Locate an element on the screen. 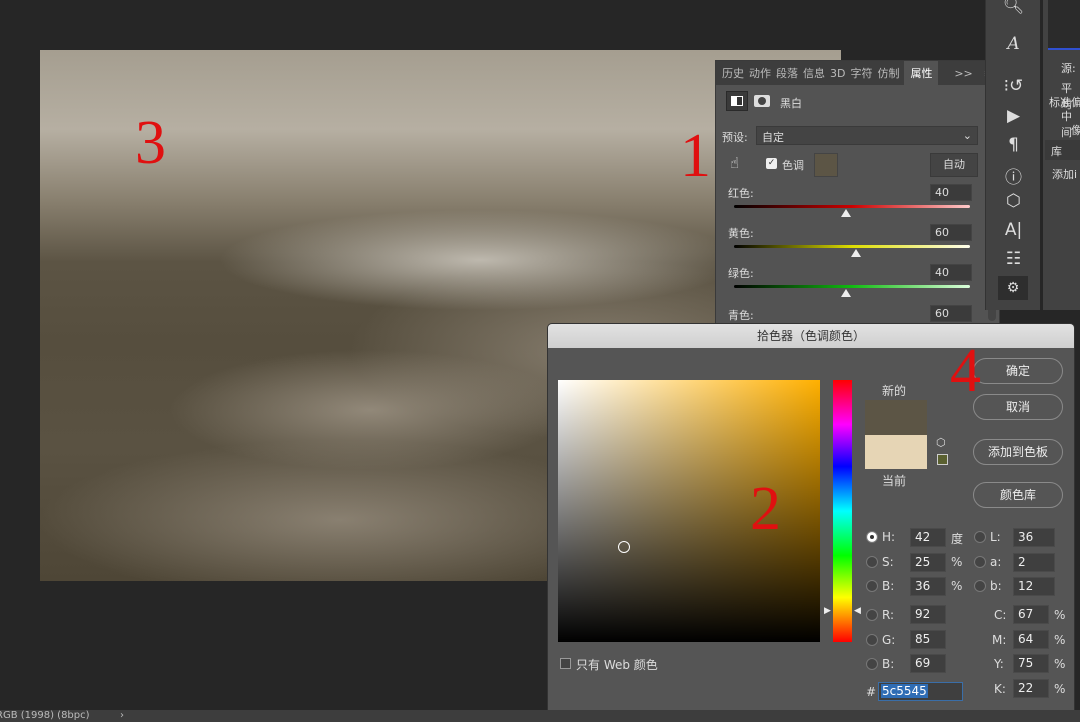 Image resolution: width=1080 pixels, height=722 pixels. lab-l-radio is located at coordinates (980, 537).